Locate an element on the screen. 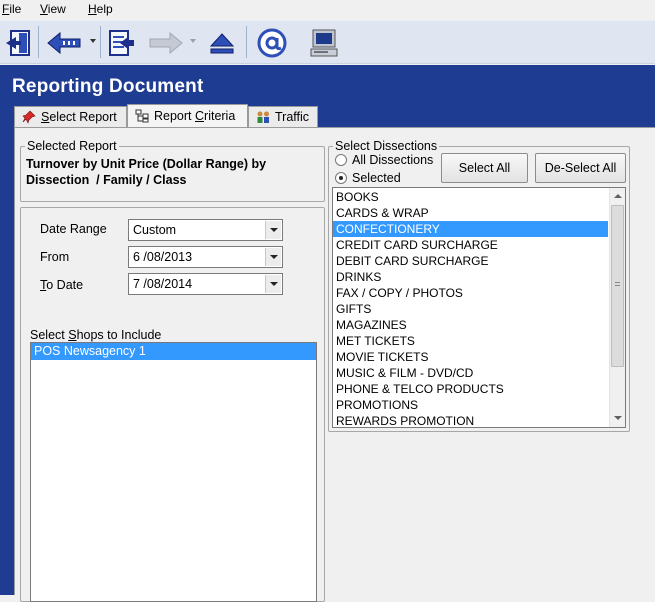  list-item: CARDS & WRAP is located at coordinates (470, 213).